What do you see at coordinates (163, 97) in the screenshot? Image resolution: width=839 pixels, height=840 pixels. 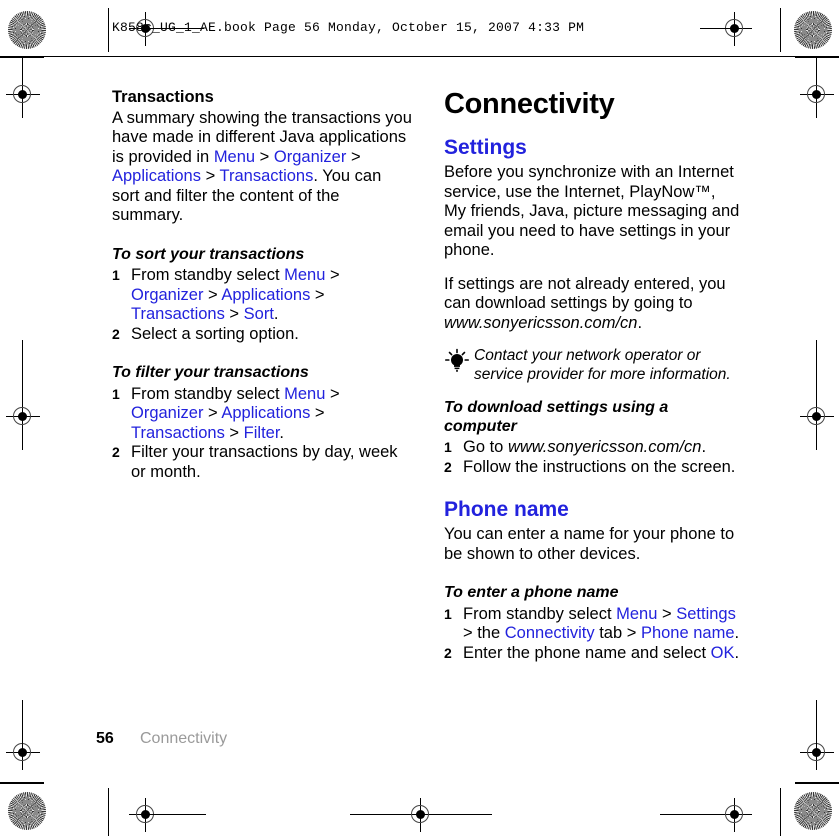 I see `subheading-transactions: Transactions` at bounding box center [163, 97].